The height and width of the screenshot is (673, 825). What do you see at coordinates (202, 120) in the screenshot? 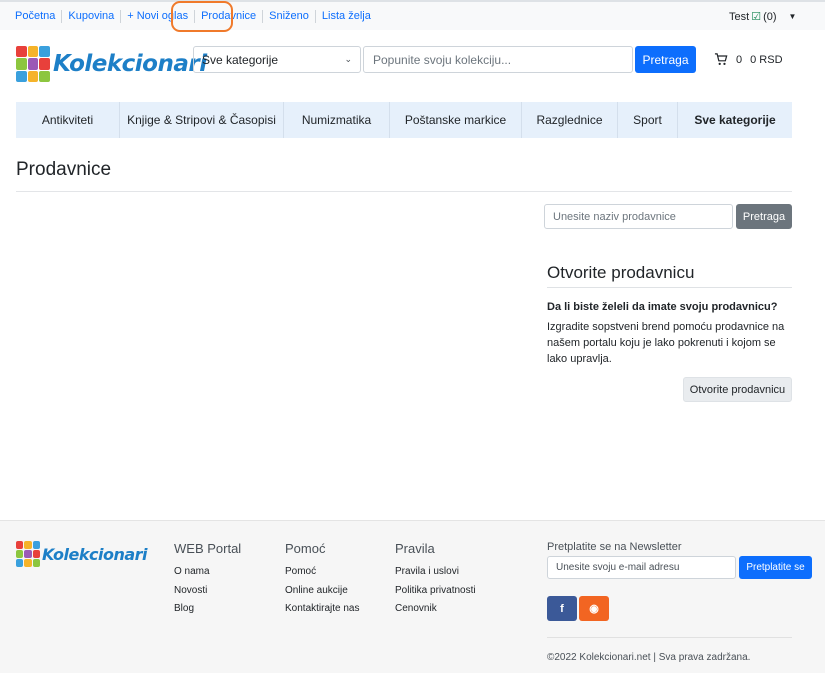
I see `nav-item-knjige: Knjige & Stripovi & Časopisi` at bounding box center [202, 120].